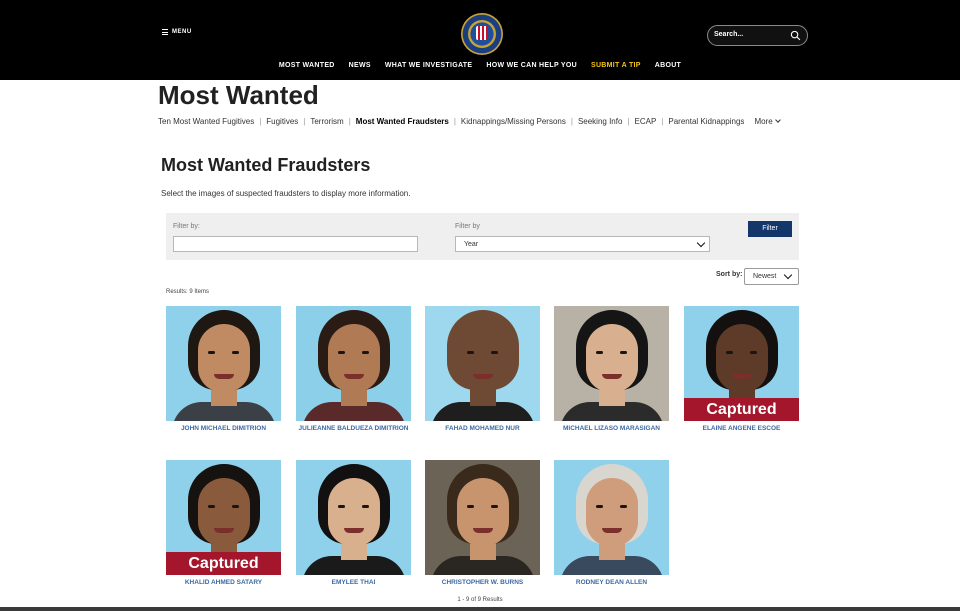 The image size is (960, 611). I want to click on page-title: Most Wanted, so click(238, 95).